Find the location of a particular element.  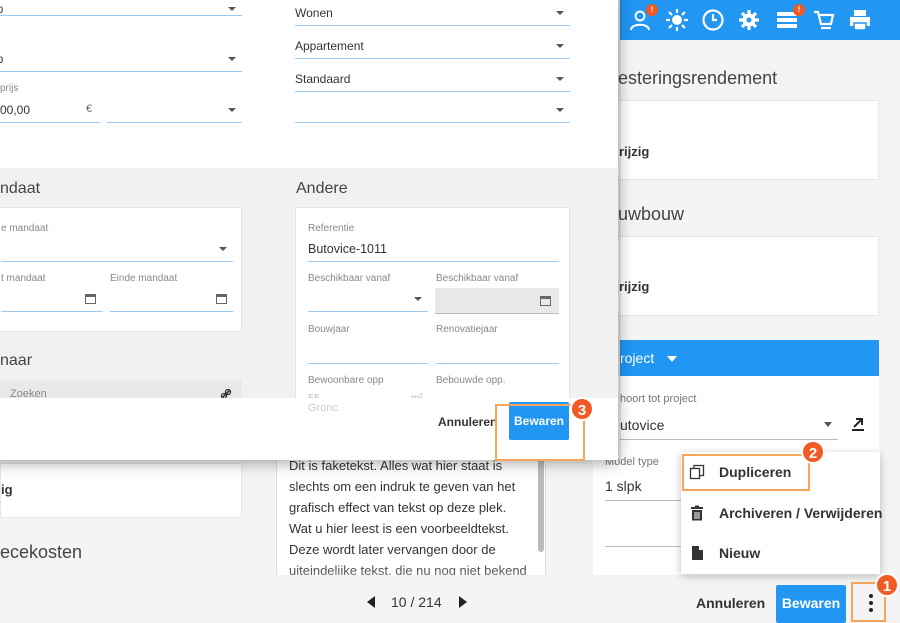

open-external-icon is located at coordinates (858, 424).